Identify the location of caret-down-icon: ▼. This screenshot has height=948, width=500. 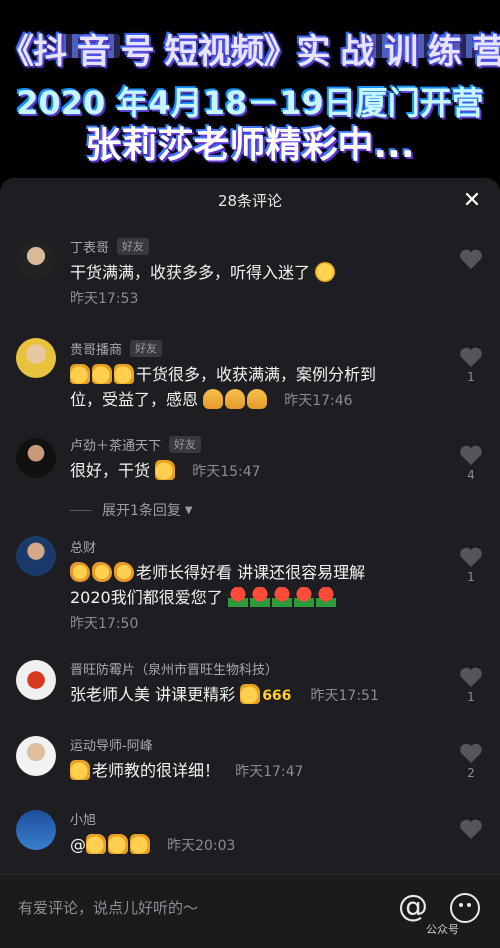
(188, 510).